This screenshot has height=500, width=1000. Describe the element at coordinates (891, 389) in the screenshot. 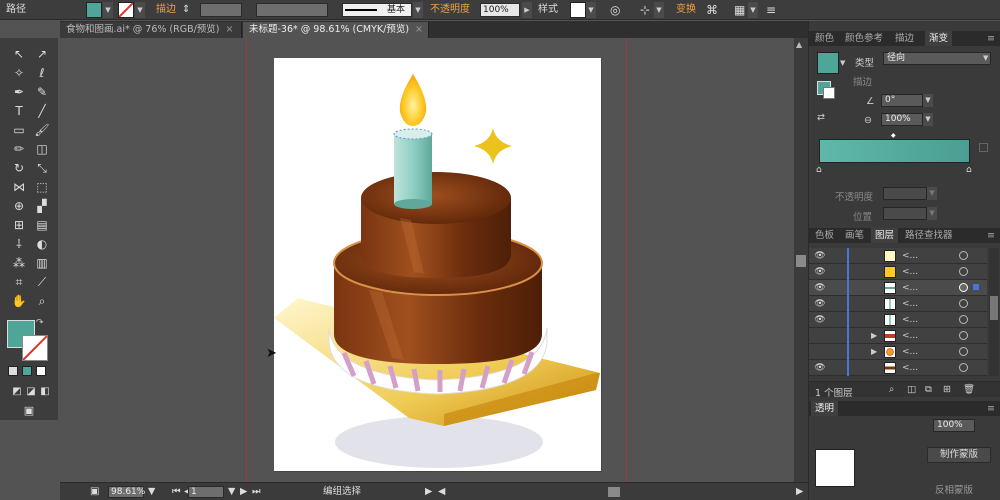

I see `locate-object-icon: ⌕` at that location.